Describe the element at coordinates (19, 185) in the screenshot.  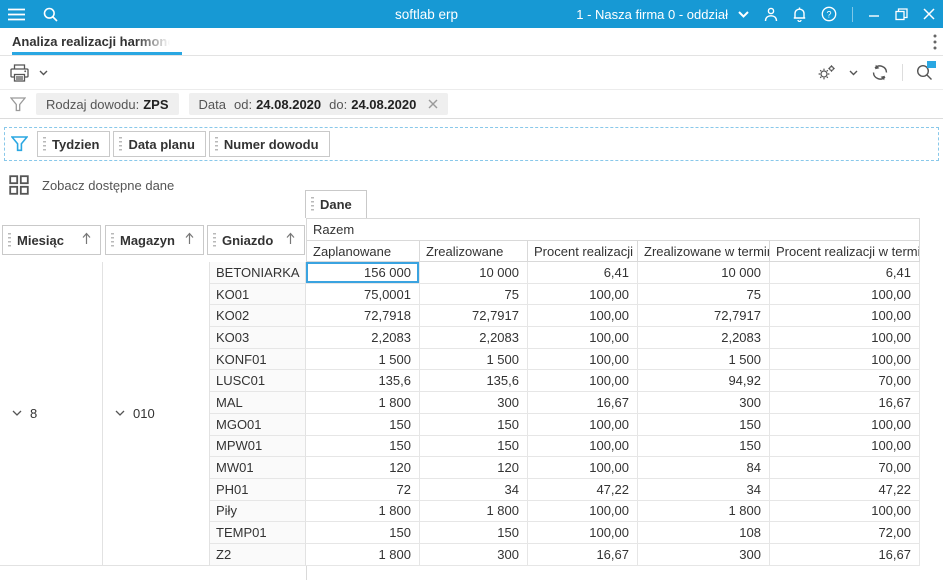
I see `grid-icon` at that location.